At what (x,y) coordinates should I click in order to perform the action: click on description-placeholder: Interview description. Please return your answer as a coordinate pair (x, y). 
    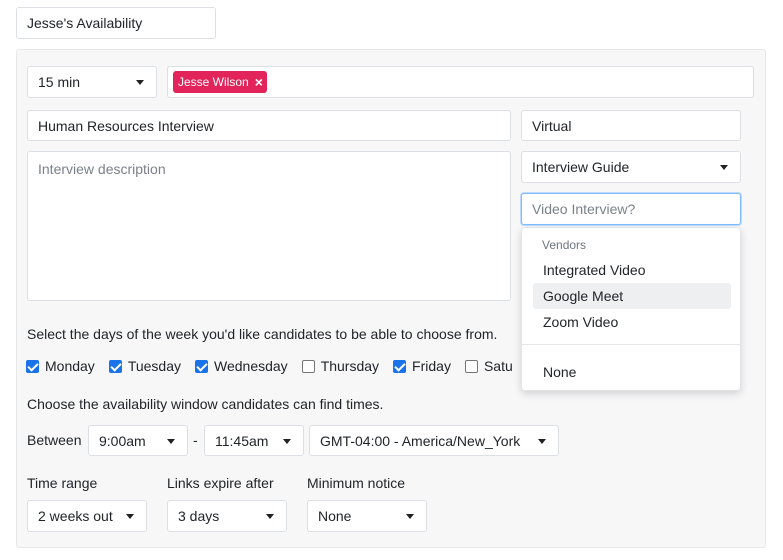
    Looking at the image, I should click on (102, 169).